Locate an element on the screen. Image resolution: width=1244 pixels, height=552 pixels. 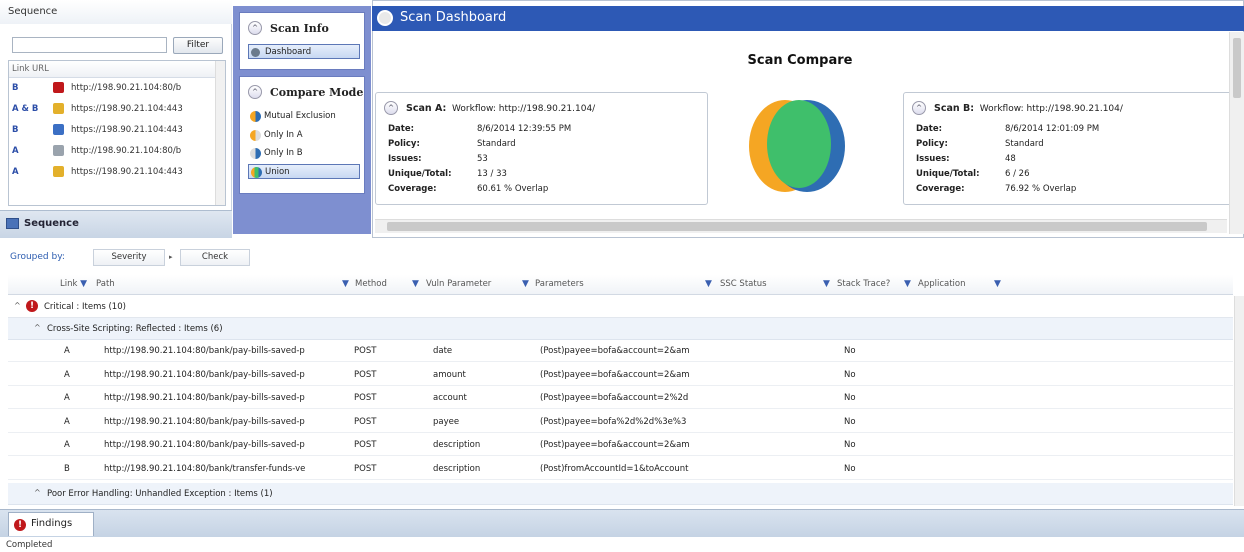
scan-b-header: Scan B: Workflow: http://198.90.21.104/ is located at coordinates (1028, 108).